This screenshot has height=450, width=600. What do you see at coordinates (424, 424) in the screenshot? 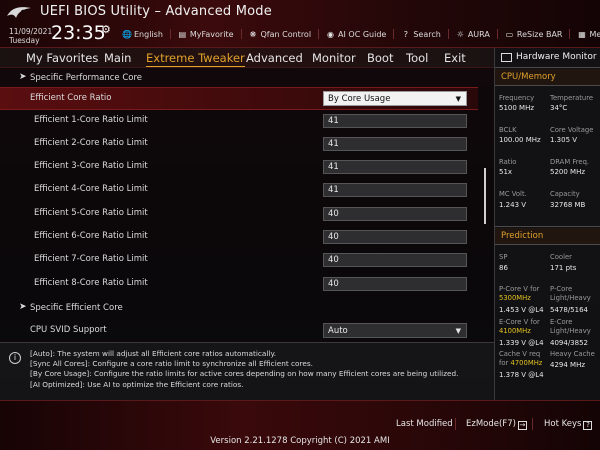
I see `last-modified-button: Last Modified` at bounding box center [424, 424].